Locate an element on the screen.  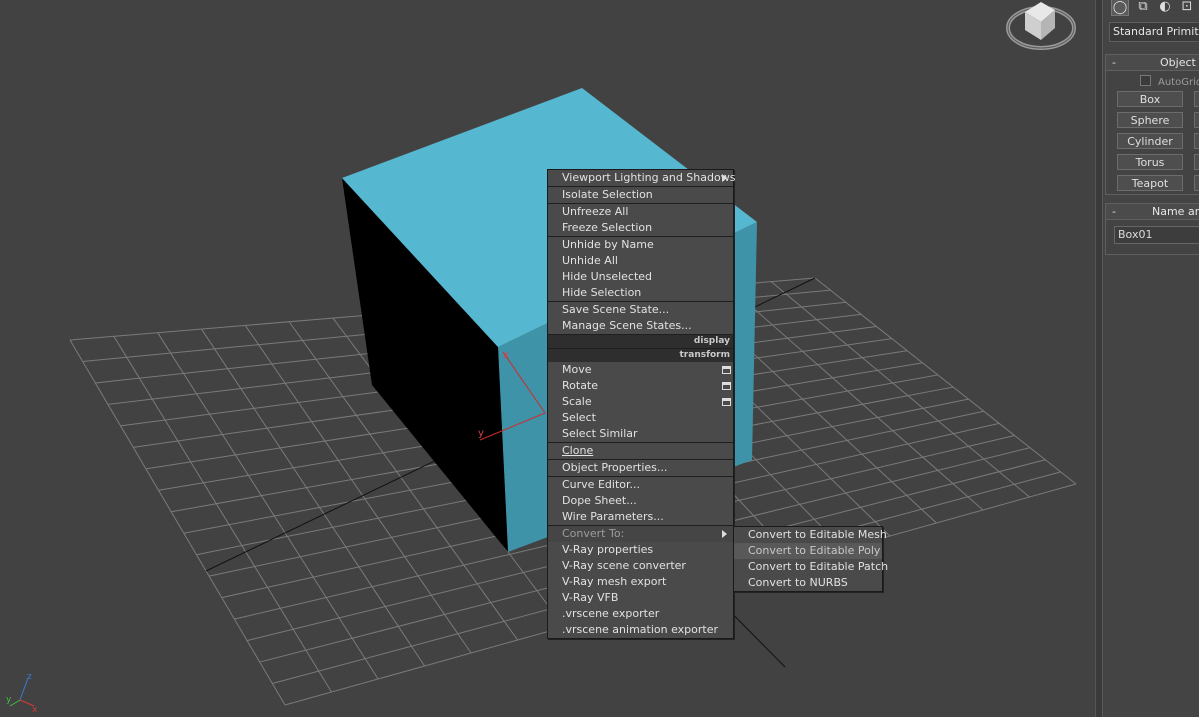
menu-viewport-lighting: Viewport Lighting and Shadows is located at coordinates (641, 178).